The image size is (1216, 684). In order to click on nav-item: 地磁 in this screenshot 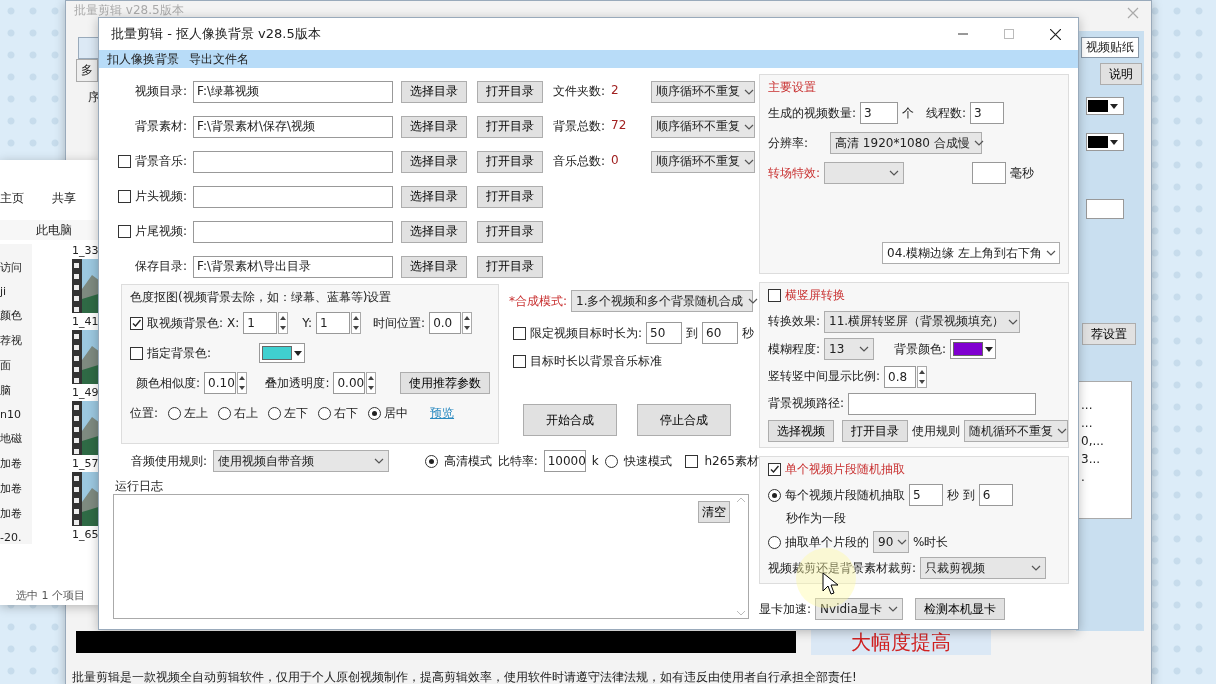, I will do `click(16, 438)`.